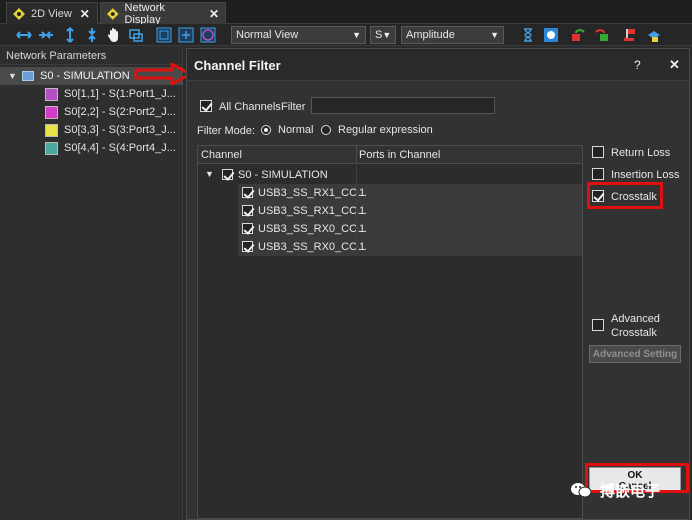 Image resolution: width=692 pixels, height=520 pixels. What do you see at coordinates (637, 65) in the screenshot?
I see `help-icon: ?` at bounding box center [637, 65].